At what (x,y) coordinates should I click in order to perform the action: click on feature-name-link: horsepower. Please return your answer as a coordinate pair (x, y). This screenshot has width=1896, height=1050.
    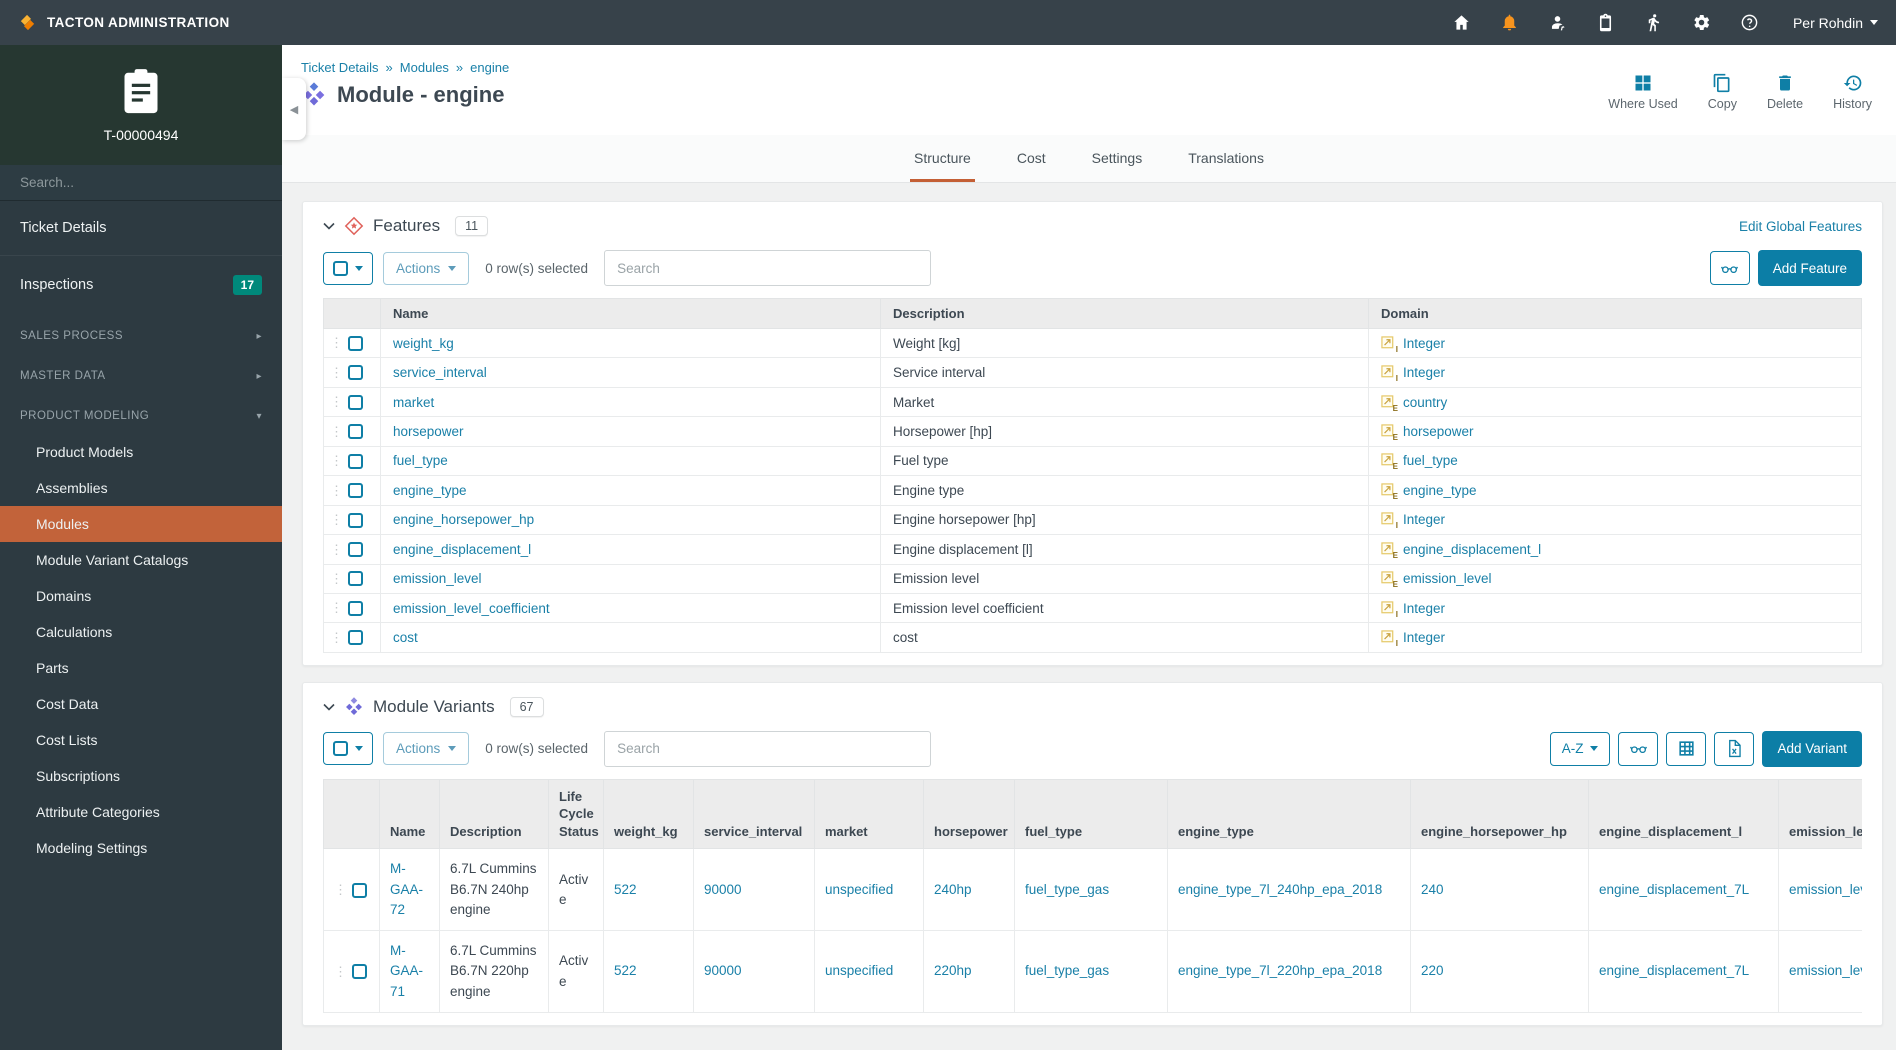
    Looking at the image, I should click on (428, 431).